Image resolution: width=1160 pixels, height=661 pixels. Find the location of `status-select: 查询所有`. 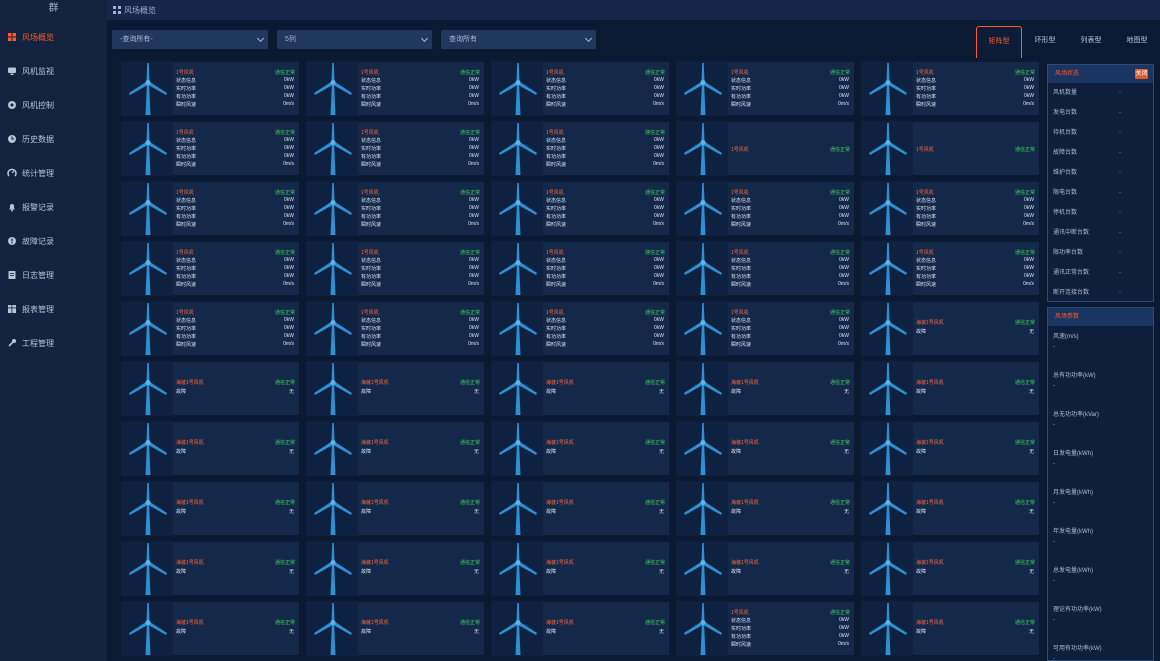

status-select: 查询所有 is located at coordinates (518, 39).